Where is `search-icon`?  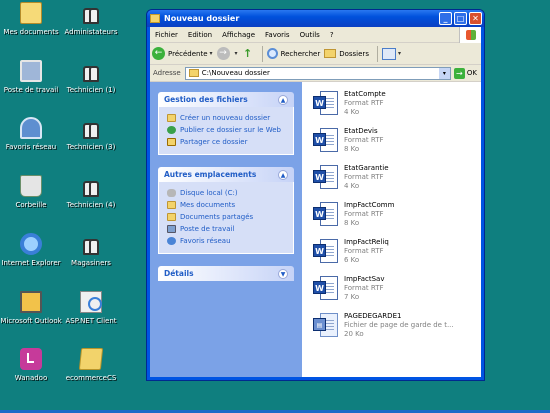
search-icon is located at coordinates (272, 53).